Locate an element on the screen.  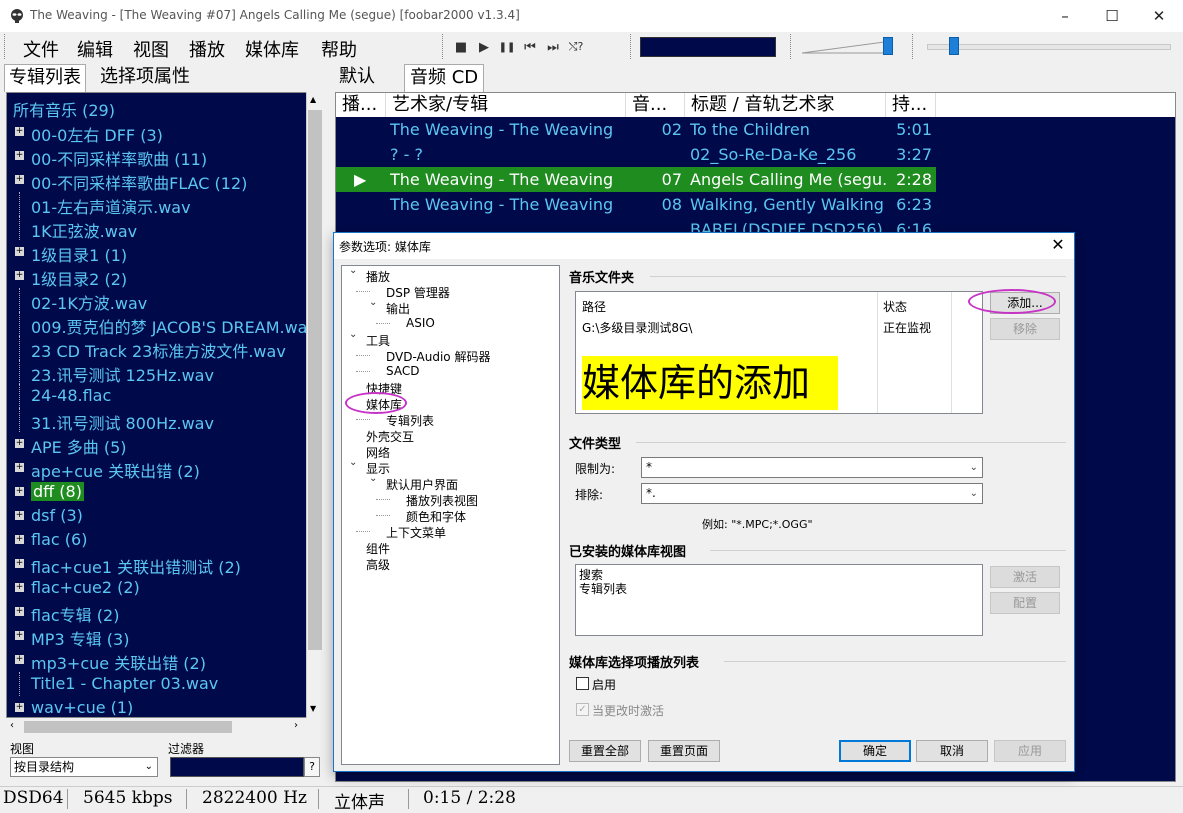
activate-view-button: 激活 is located at coordinates (1025, 577).